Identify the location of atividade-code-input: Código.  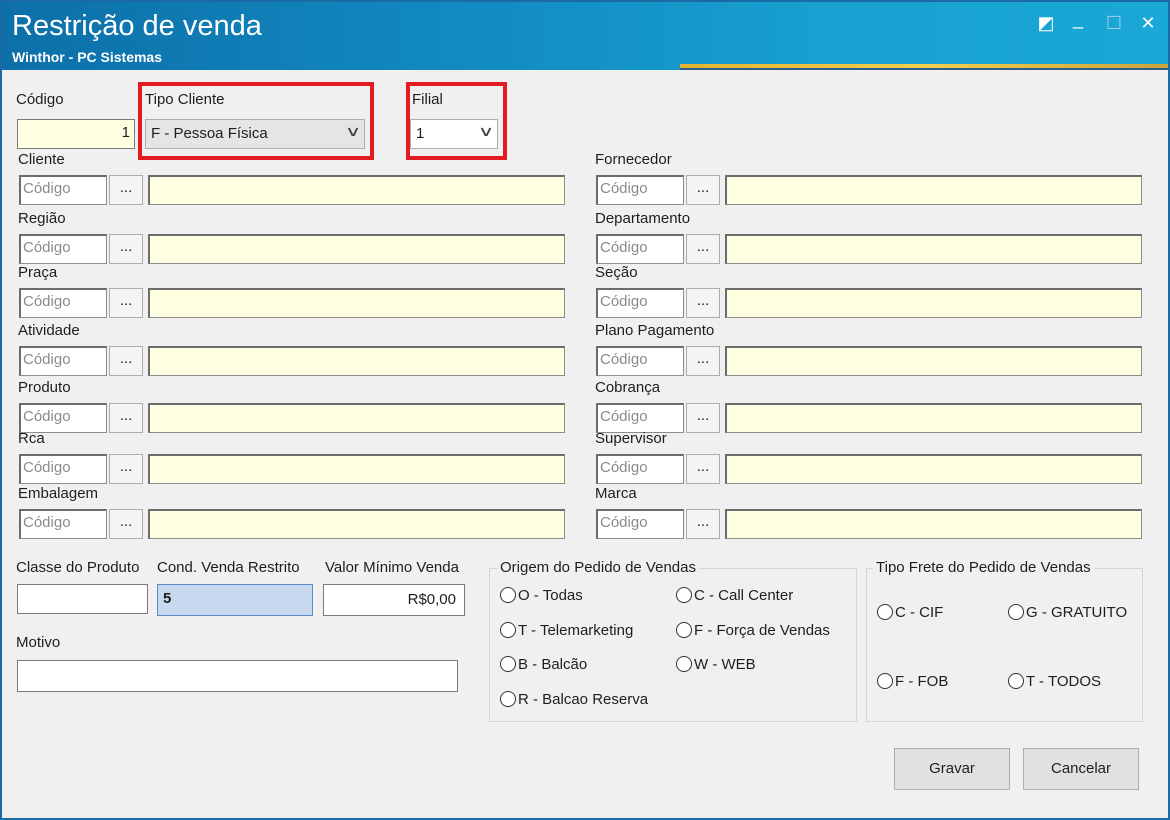
(63, 361).